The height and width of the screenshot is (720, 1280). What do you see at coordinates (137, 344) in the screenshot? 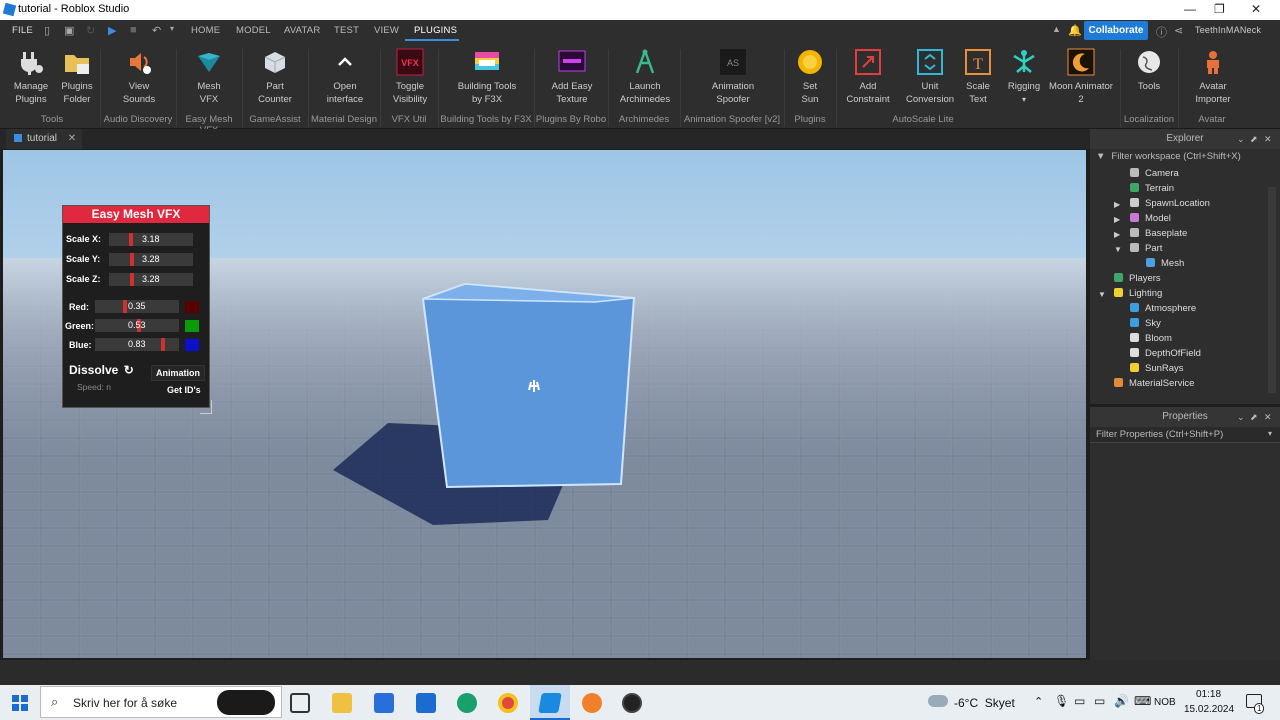
I see `blue-slider: 0.83` at bounding box center [137, 344].